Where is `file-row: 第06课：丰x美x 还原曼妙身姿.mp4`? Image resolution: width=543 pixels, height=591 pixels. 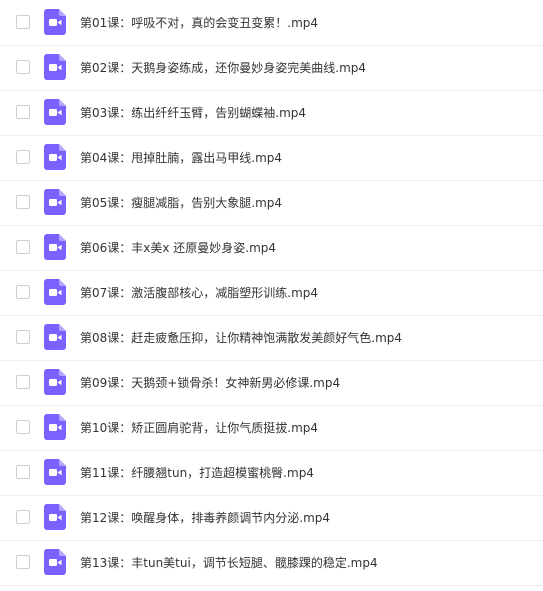
file-row: 第06课：丰x美x 还原曼妙身姿.mp4 is located at coordinates (271, 248).